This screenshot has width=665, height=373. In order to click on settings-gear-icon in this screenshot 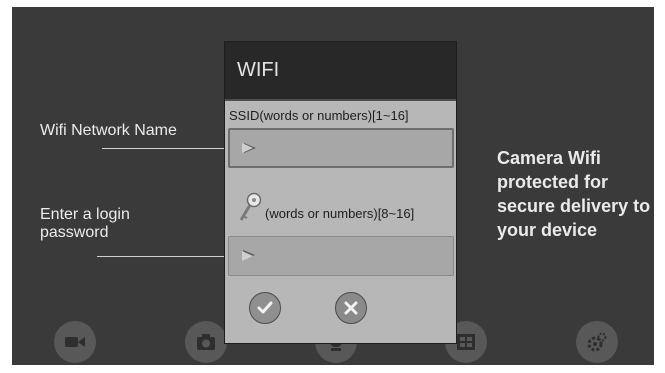, I will do `click(597, 342)`.